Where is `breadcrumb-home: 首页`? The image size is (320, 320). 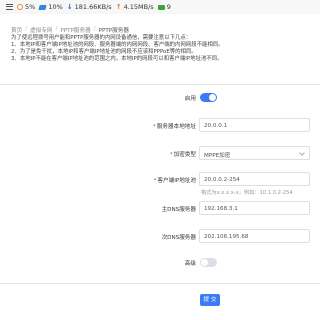
breadcrumb-home: 首页 is located at coordinates (16, 30).